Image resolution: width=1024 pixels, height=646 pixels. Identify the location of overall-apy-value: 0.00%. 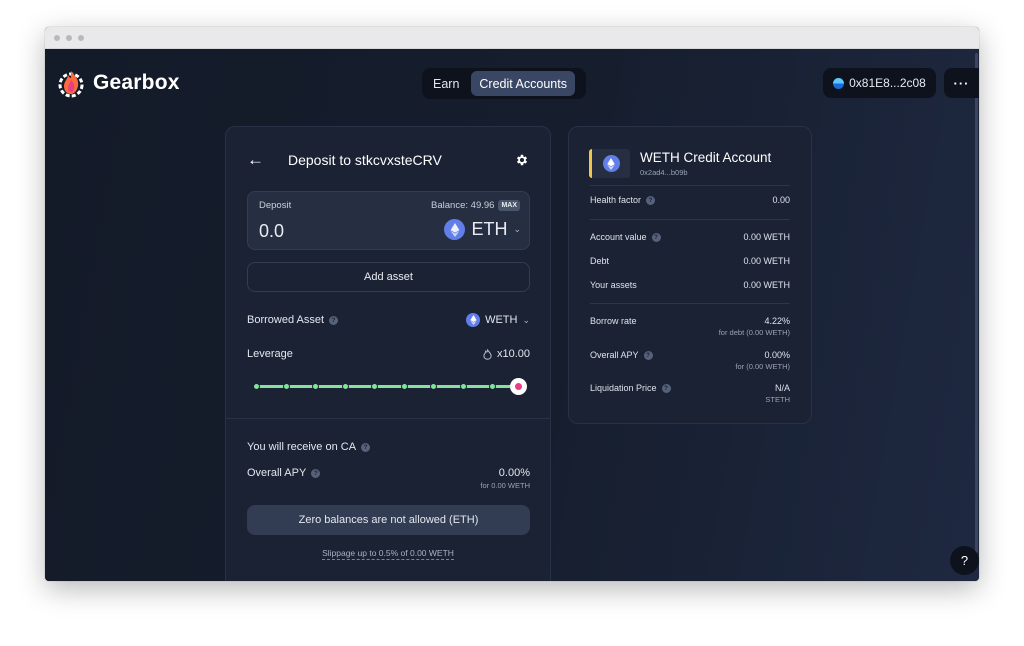
(514, 473).